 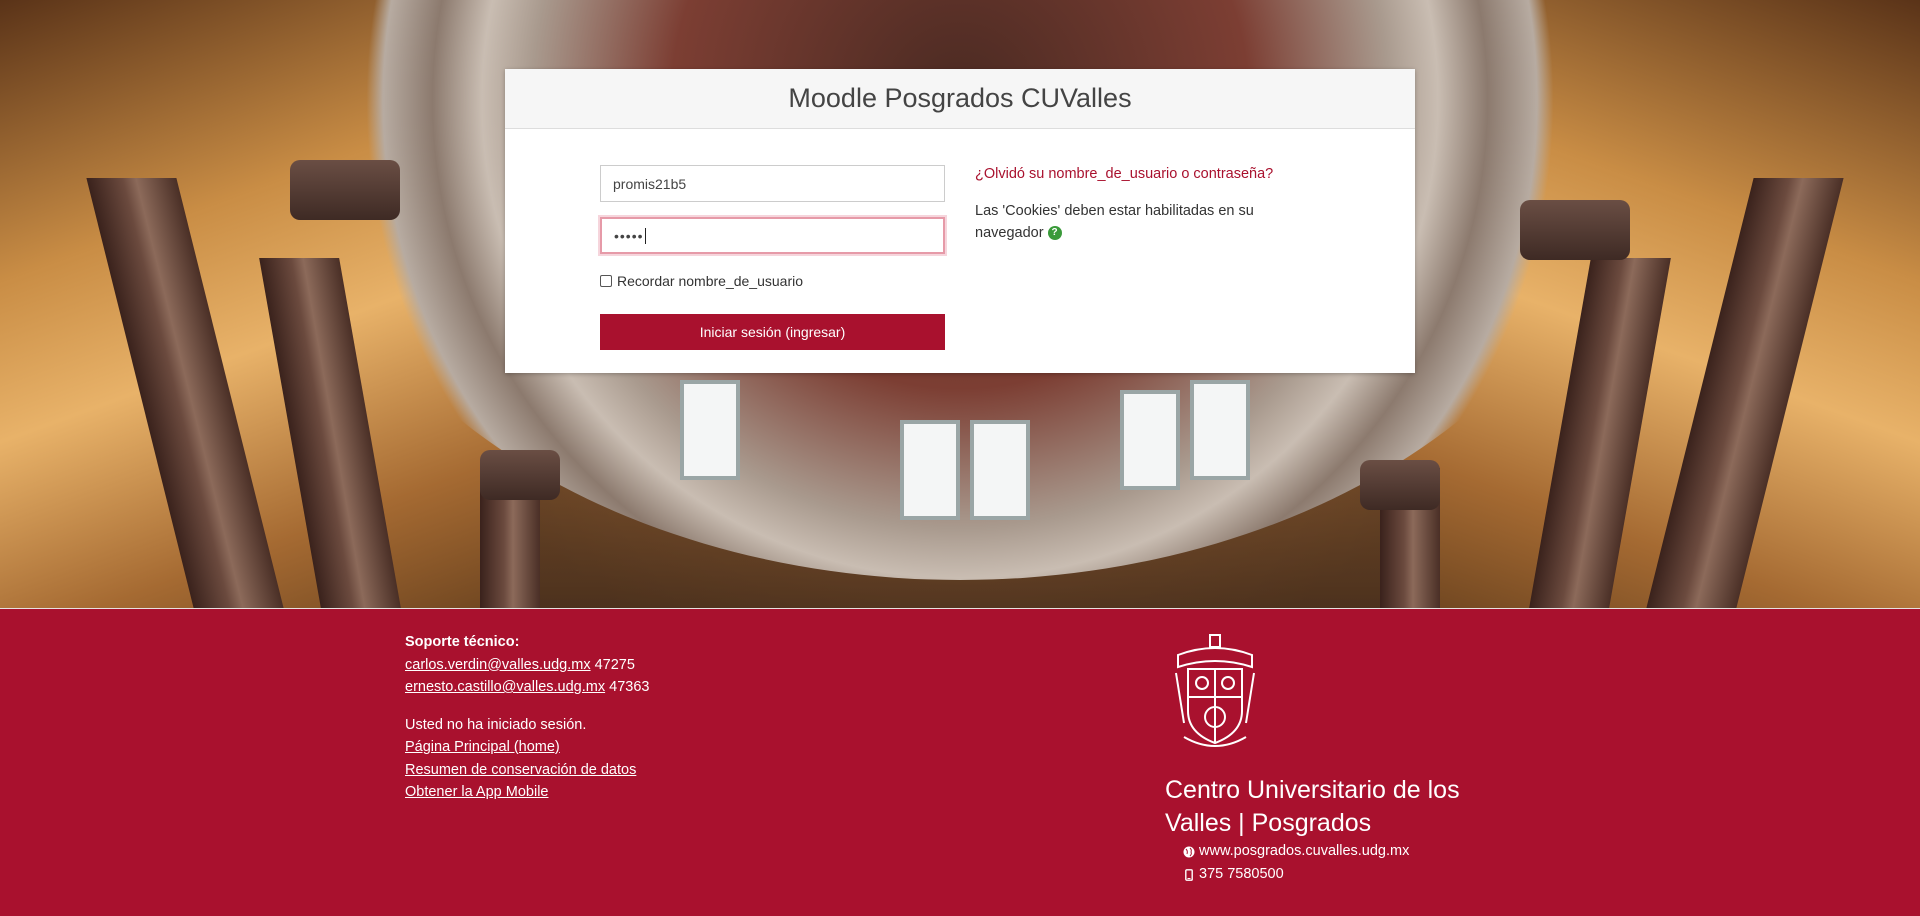 I want to click on login-status: Usted no ha iniciado sesión., so click(x=496, y=724).